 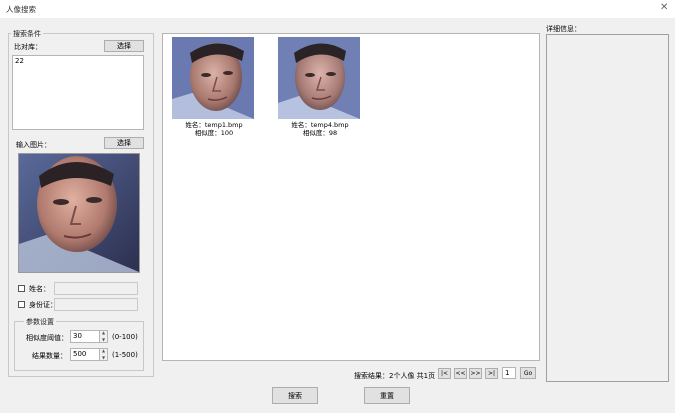 I want to click on next-page-button: >>, so click(x=475, y=373).